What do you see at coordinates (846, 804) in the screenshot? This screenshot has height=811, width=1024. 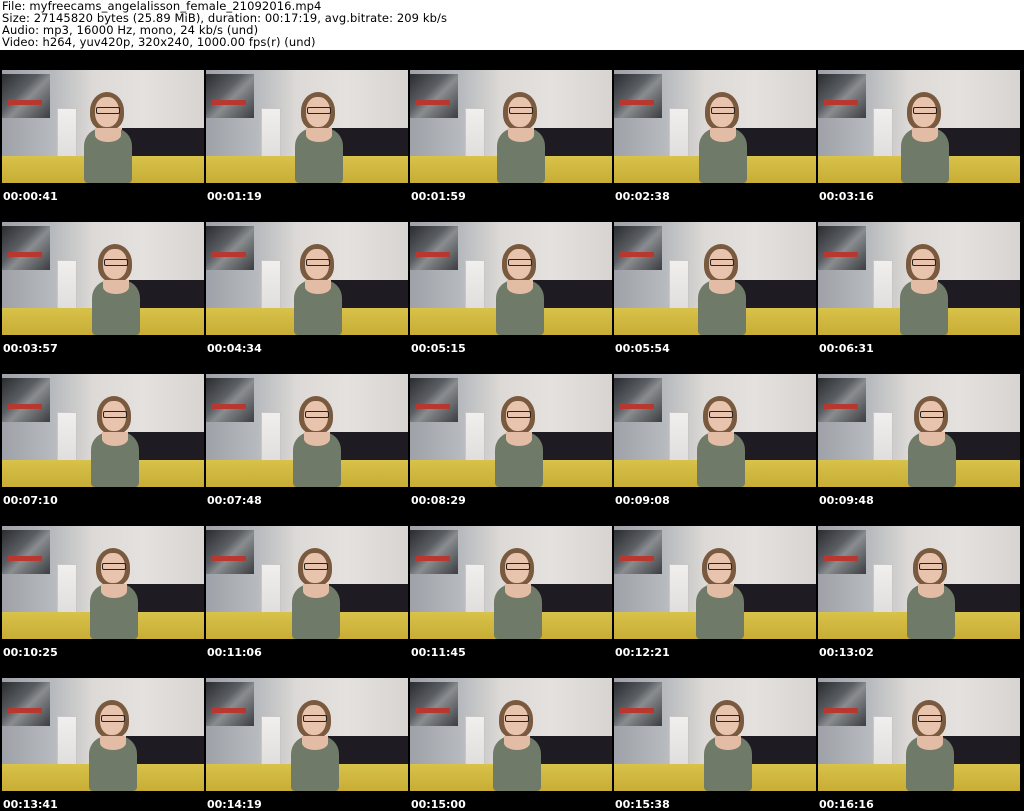 I see `thumbnail-timestamp: 00:16:16` at bounding box center [846, 804].